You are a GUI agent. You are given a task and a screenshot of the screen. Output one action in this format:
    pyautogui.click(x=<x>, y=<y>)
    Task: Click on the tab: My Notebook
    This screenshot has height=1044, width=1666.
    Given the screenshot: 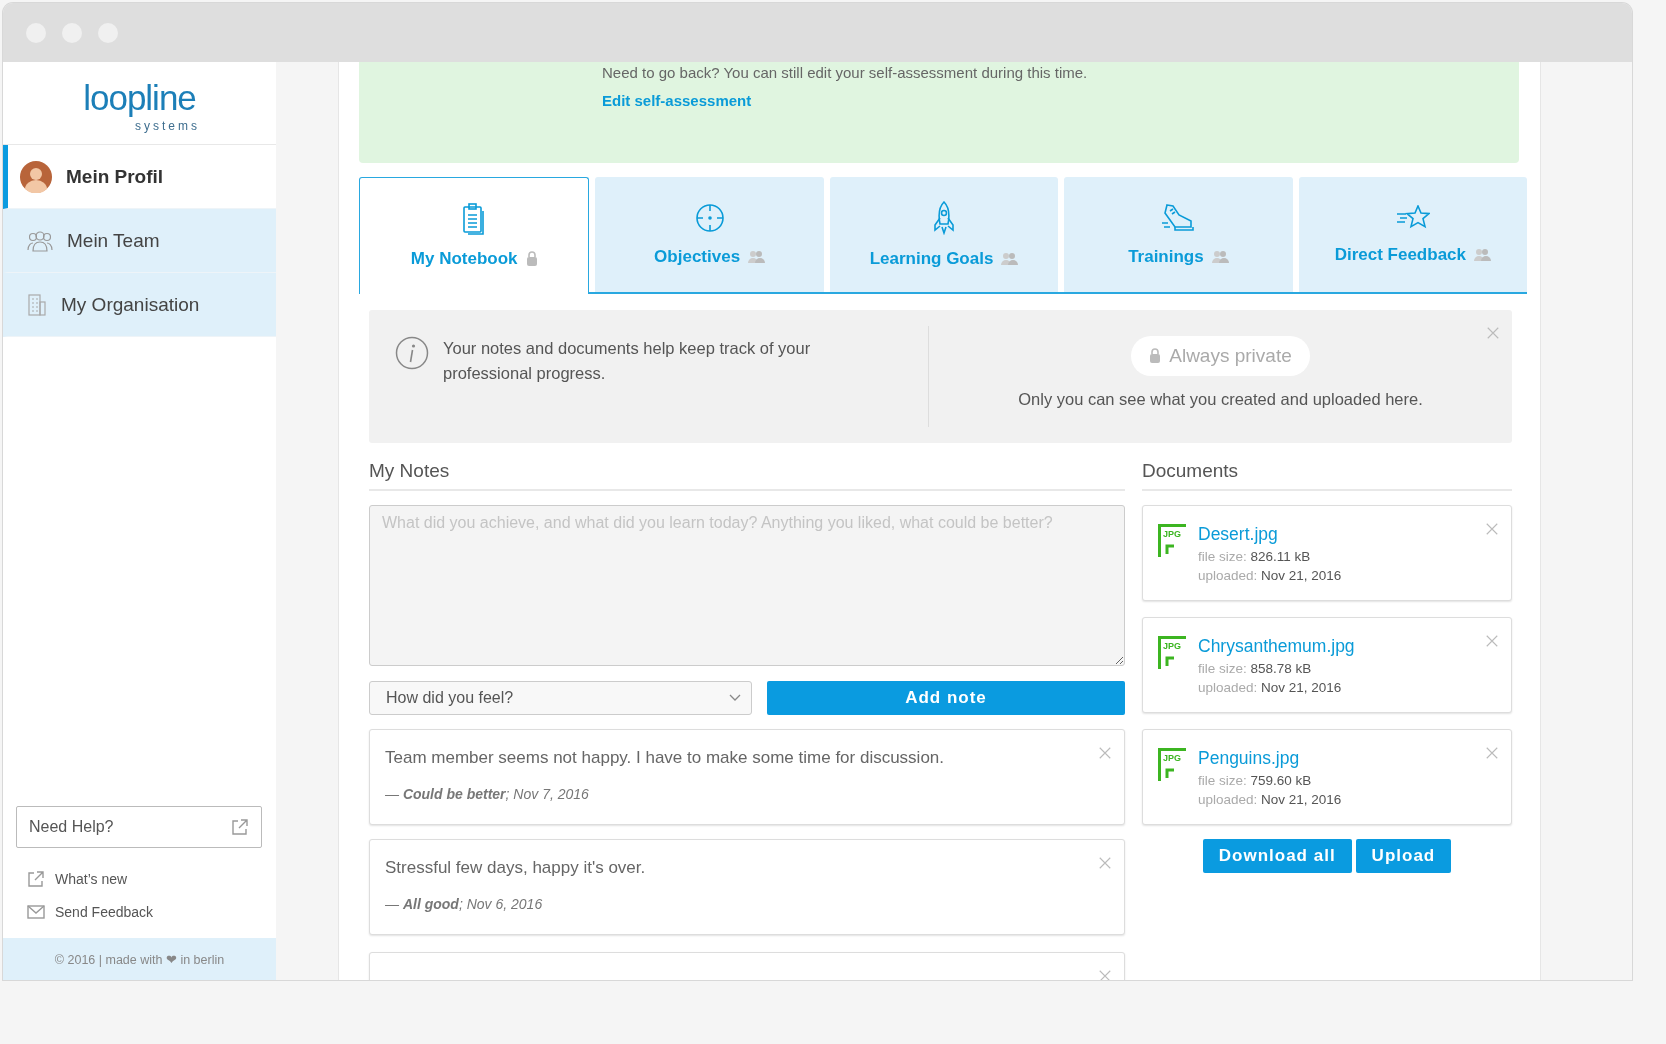 What is the action you would take?
    pyautogui.click(x=474, y=235)
    